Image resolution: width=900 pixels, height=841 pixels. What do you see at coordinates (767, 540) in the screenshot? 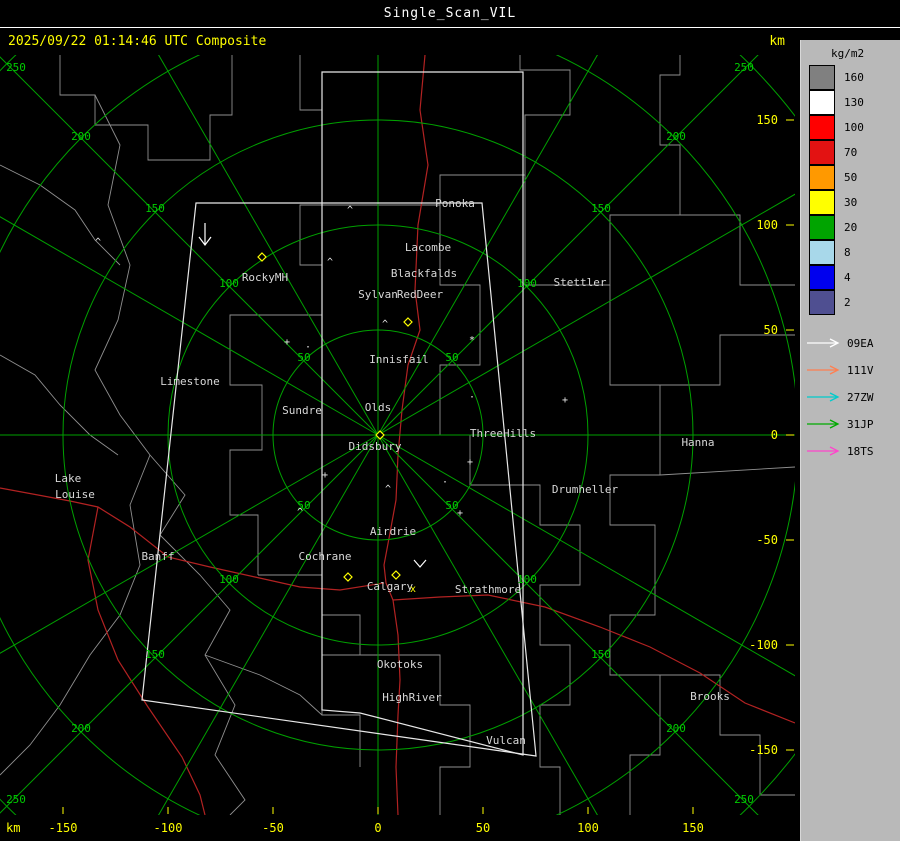
I see `right-axis-label: -50` at bounding box center [767, 540].